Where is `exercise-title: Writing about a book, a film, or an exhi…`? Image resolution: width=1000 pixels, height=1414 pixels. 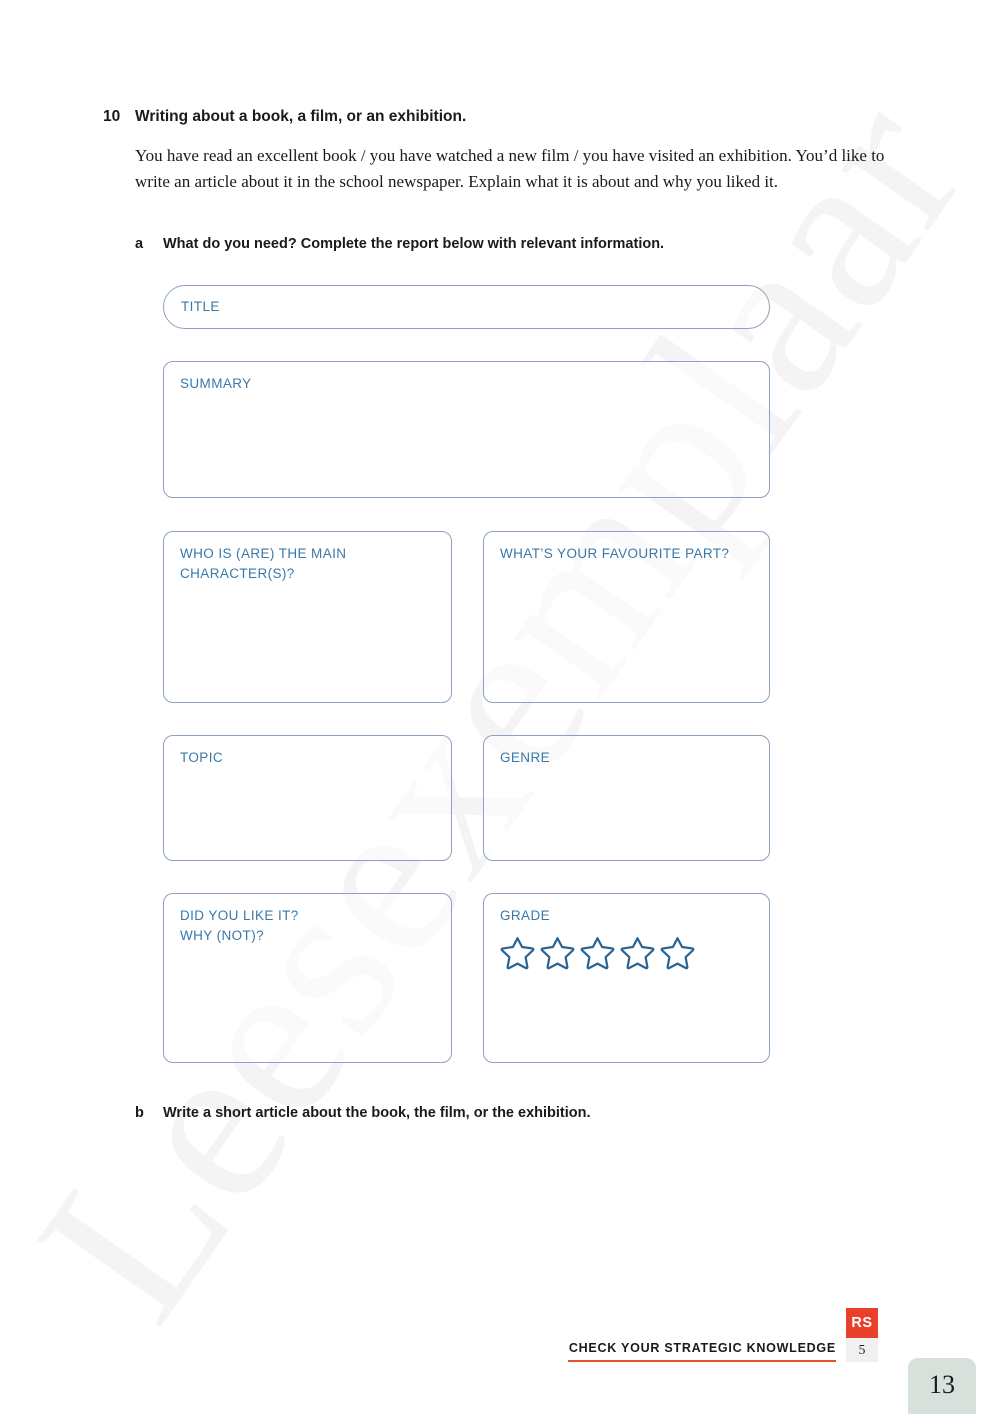 exercise-title: Writing about a book, a film, or an exhi… is located at coordinates (301, 116).